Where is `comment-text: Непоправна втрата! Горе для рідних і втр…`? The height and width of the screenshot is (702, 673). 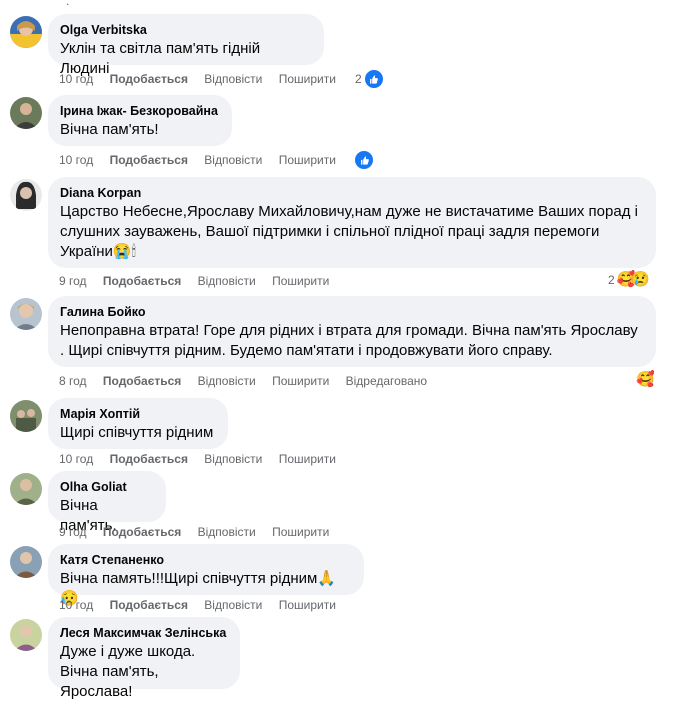
comment-text: Непоправна втрата! Горе для рідних і втр… is located at coordinates (351, 340).